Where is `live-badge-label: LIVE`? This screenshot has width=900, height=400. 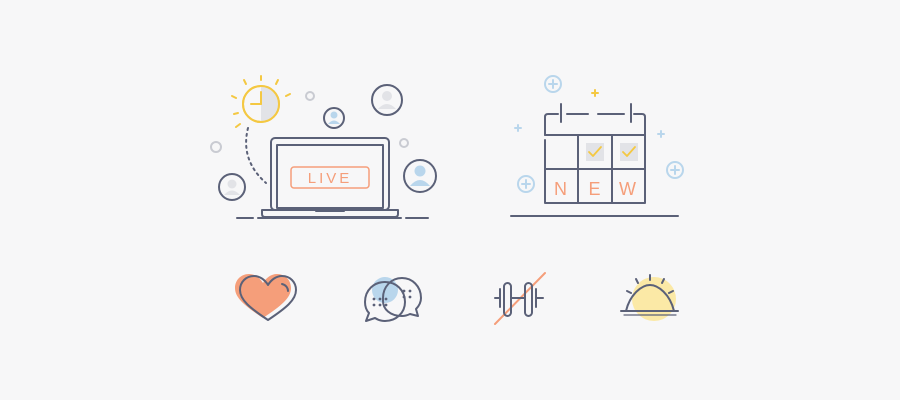
live-badge-label: LIVE is located at coordinates (330, 178).